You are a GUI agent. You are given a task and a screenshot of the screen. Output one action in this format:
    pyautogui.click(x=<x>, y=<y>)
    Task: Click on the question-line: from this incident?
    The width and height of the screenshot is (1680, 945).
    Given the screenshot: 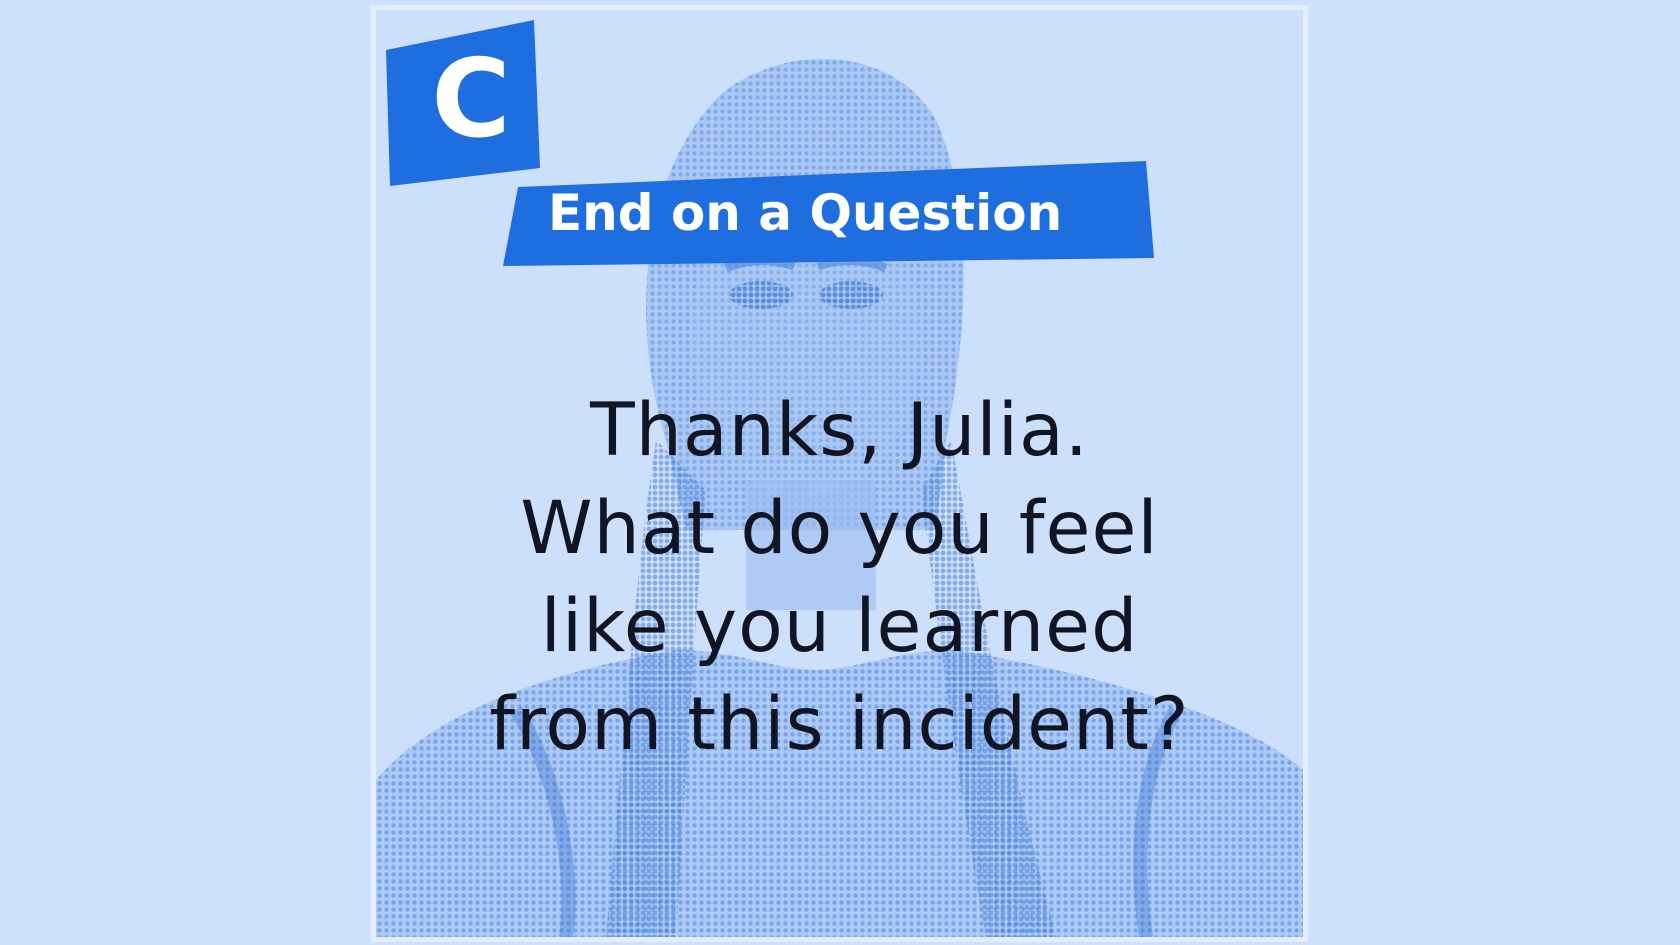 What is the action you would take?
    pyautogui.click(x=839, y=724)
    